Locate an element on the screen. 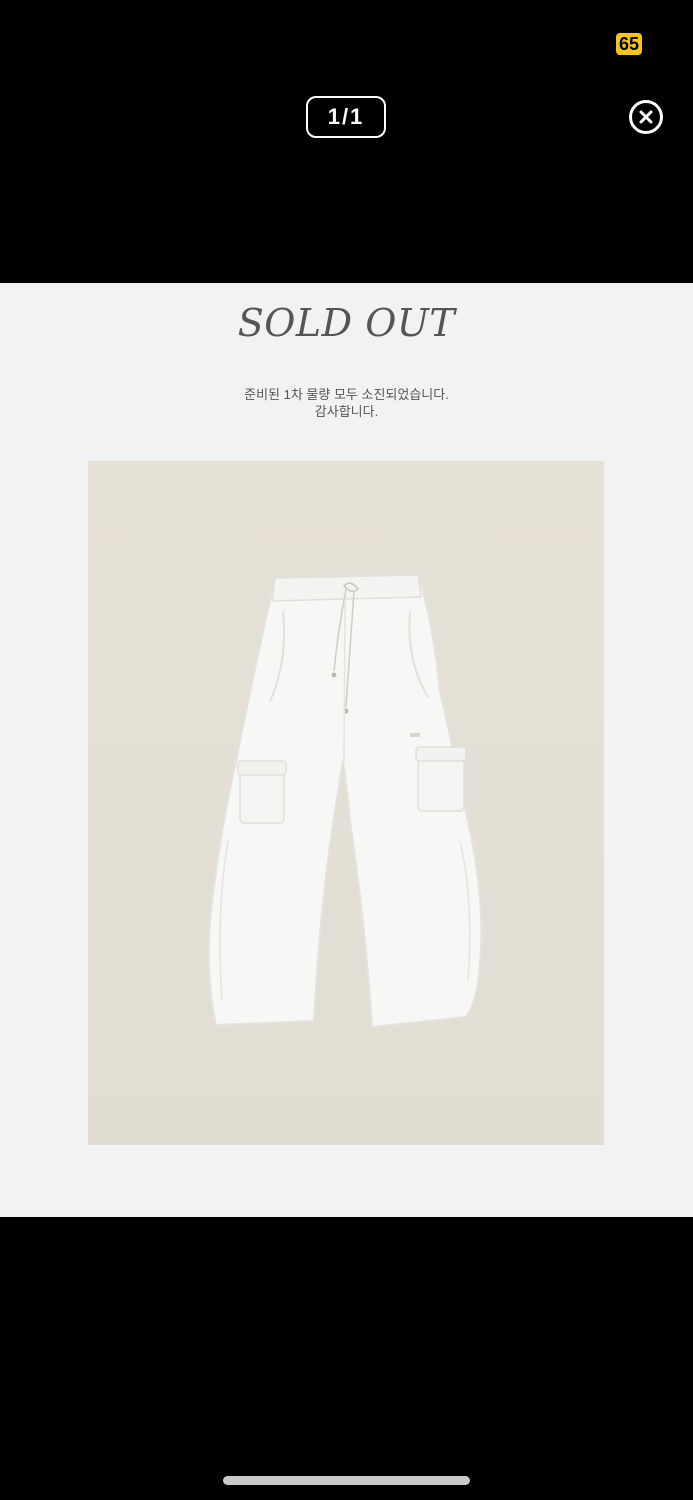  cargo-pants-illustration is located at coordinates (345, 801).